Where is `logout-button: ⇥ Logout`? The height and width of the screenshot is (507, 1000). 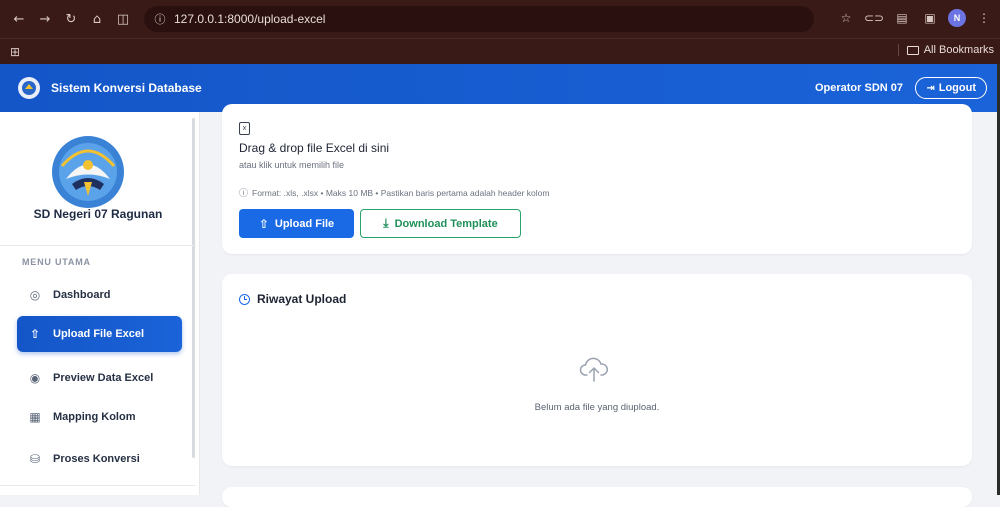 logout-button: ⇥ Logout is located at coordinates (951, 88).